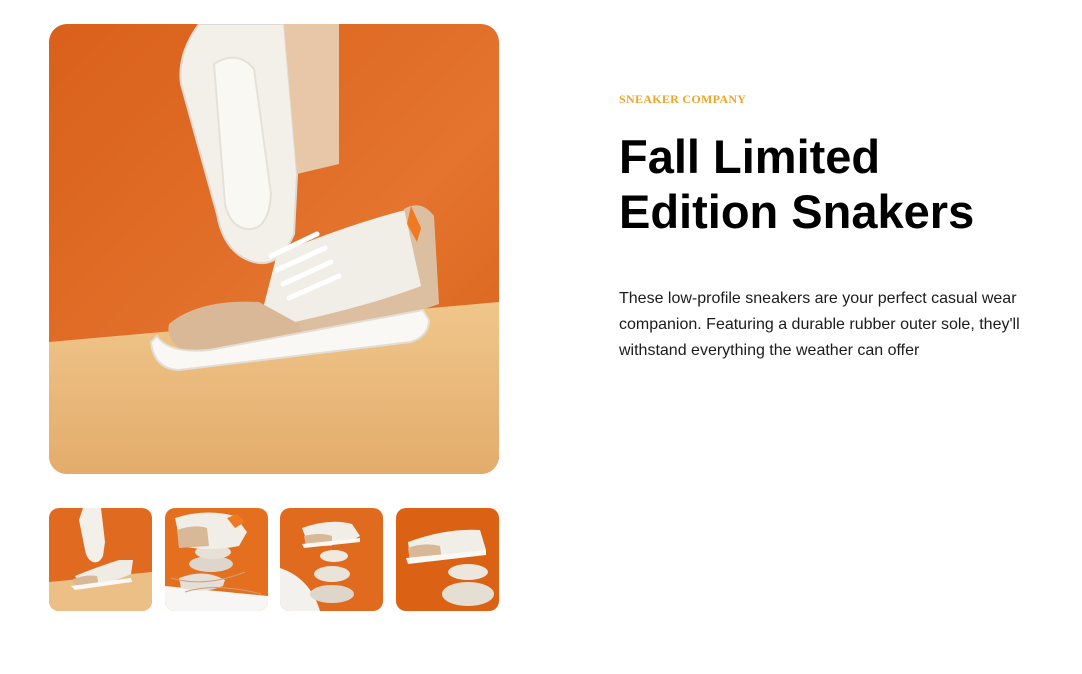 This screenshot has height=674, width=1082. I want to click on thumbnail-4-image, so click(447, 559).